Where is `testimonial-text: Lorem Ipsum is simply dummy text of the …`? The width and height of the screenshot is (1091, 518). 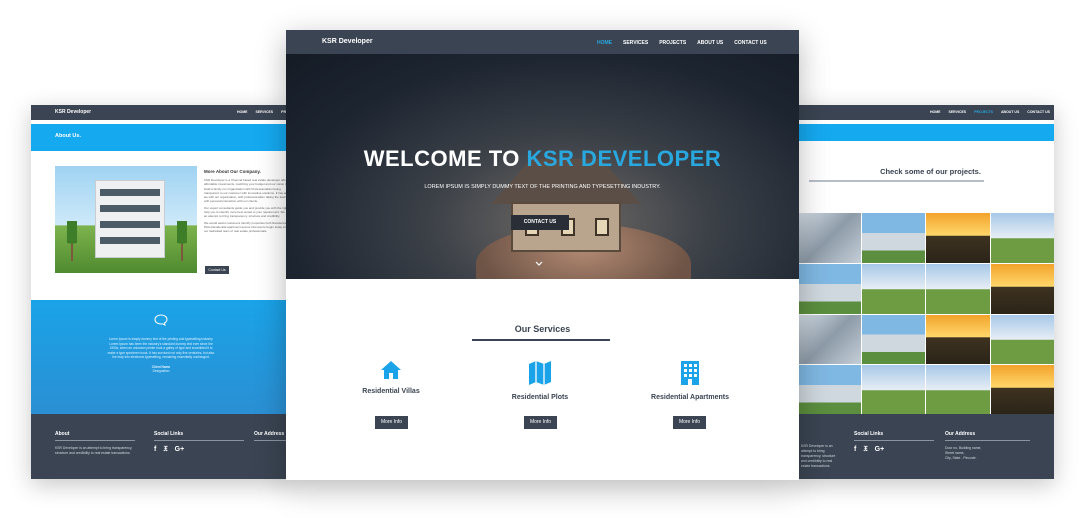
testimonial-text: Lorem Ipsum is simply dummy text of the … is located at coordinates (161, 348).